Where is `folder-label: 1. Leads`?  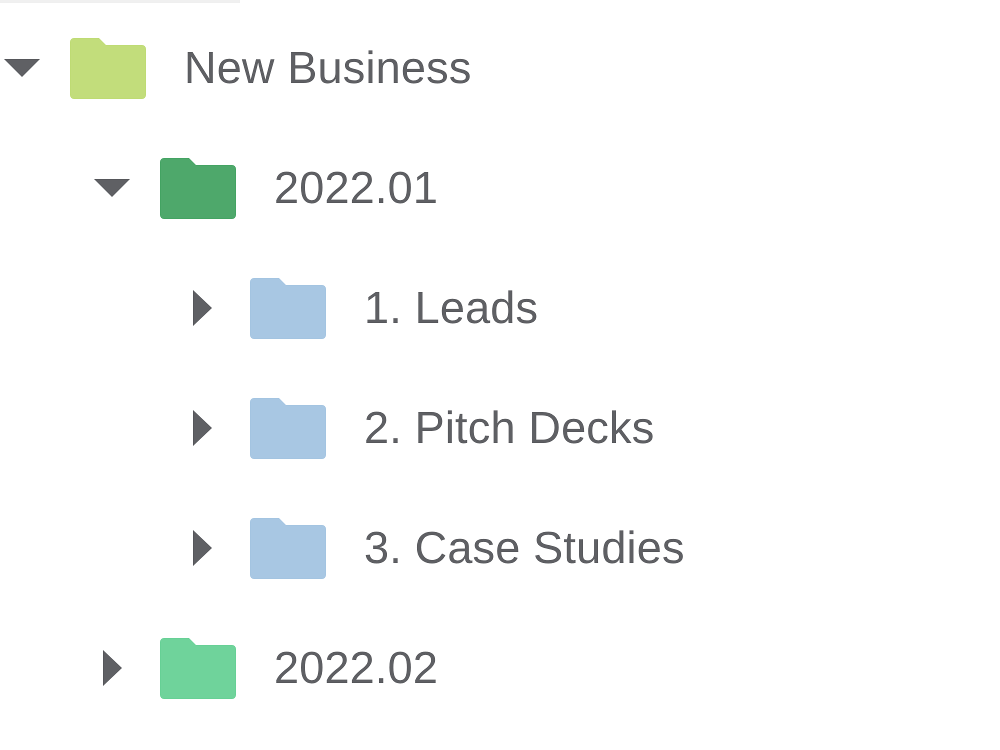
folder-label: 1. Leads is located at coordinates (451, 308).